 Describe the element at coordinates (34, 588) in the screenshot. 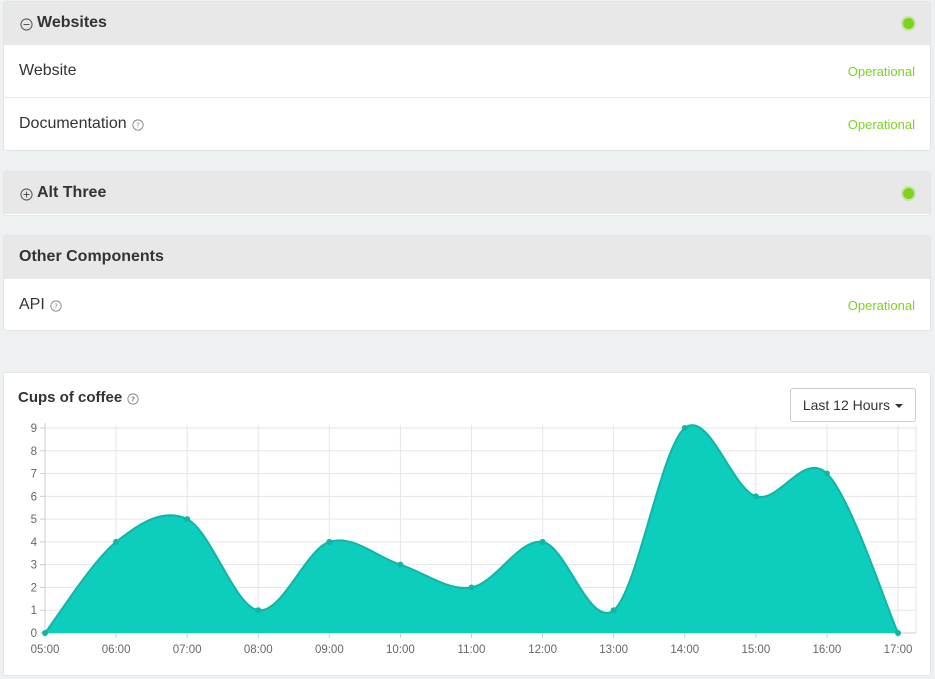

I see `y-tick-label: 2` at that location.